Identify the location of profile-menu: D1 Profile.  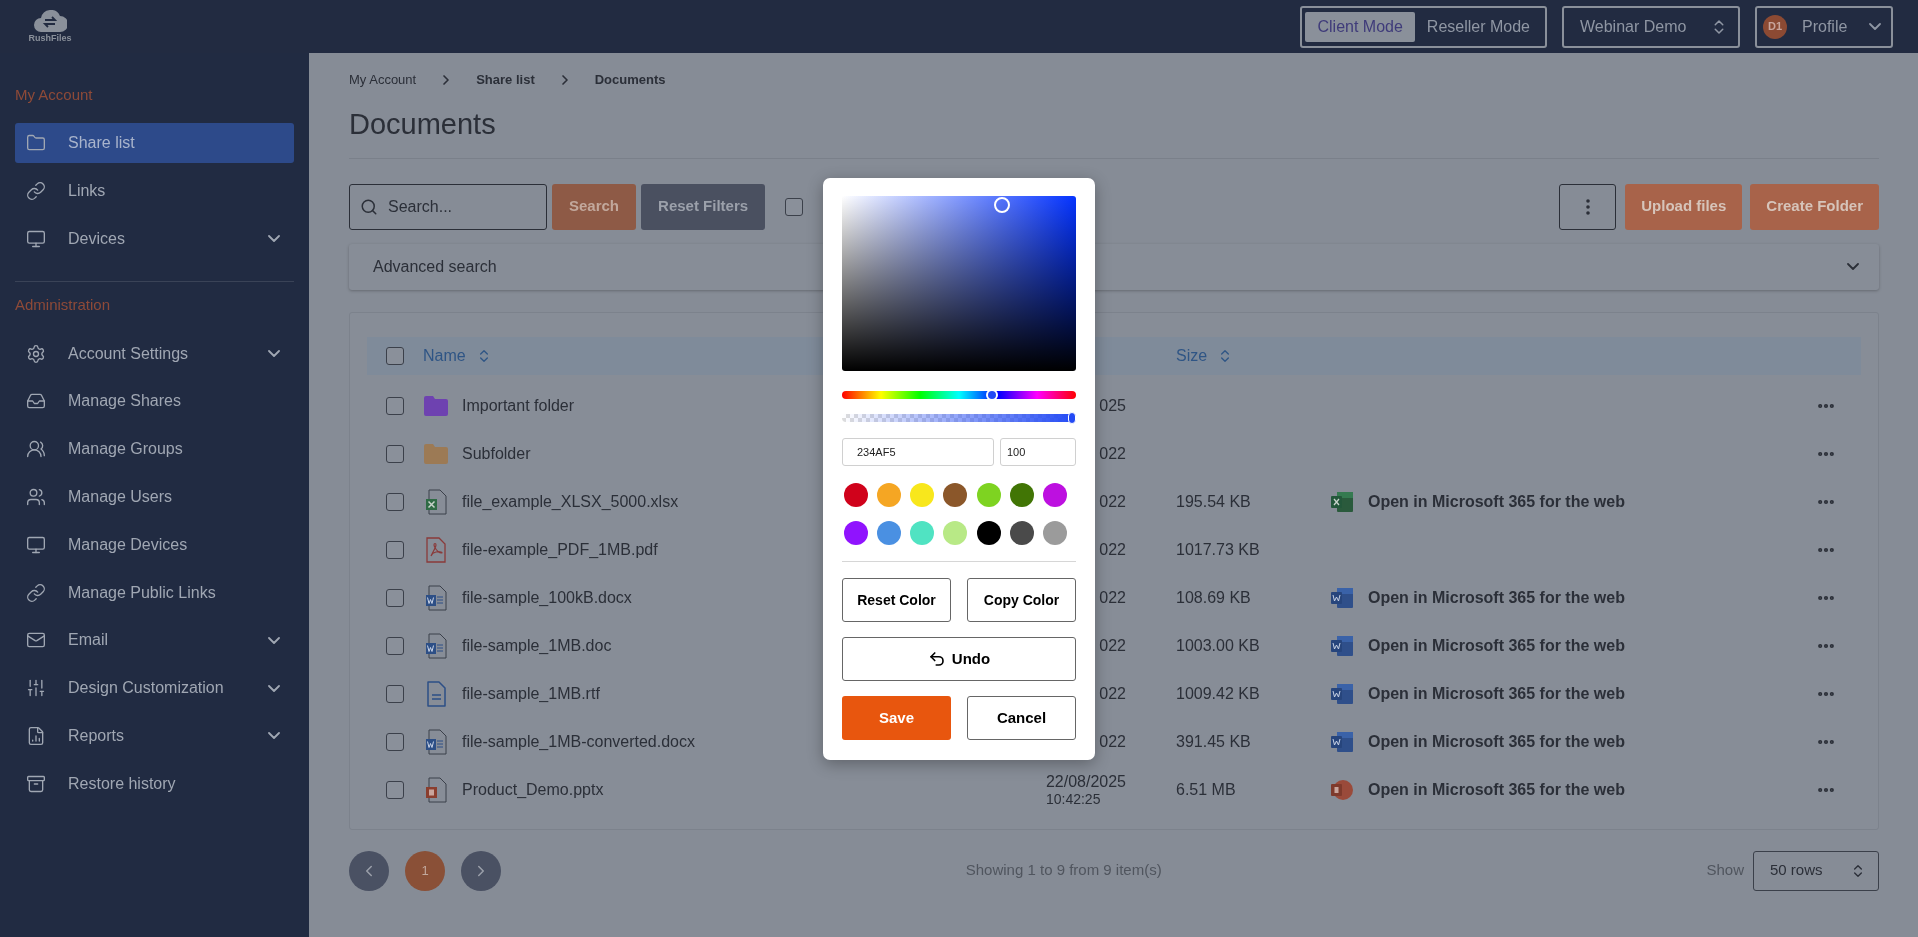
(1824, 26).